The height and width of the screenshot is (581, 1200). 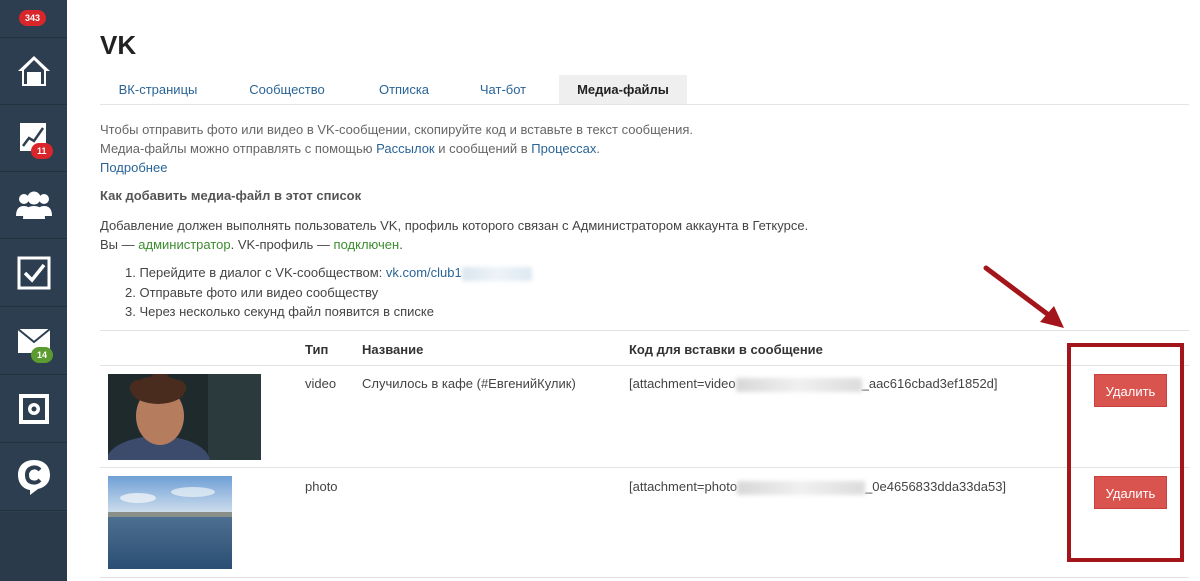 I want to click on sidebar-item-safe, so click(x=33, y=409).